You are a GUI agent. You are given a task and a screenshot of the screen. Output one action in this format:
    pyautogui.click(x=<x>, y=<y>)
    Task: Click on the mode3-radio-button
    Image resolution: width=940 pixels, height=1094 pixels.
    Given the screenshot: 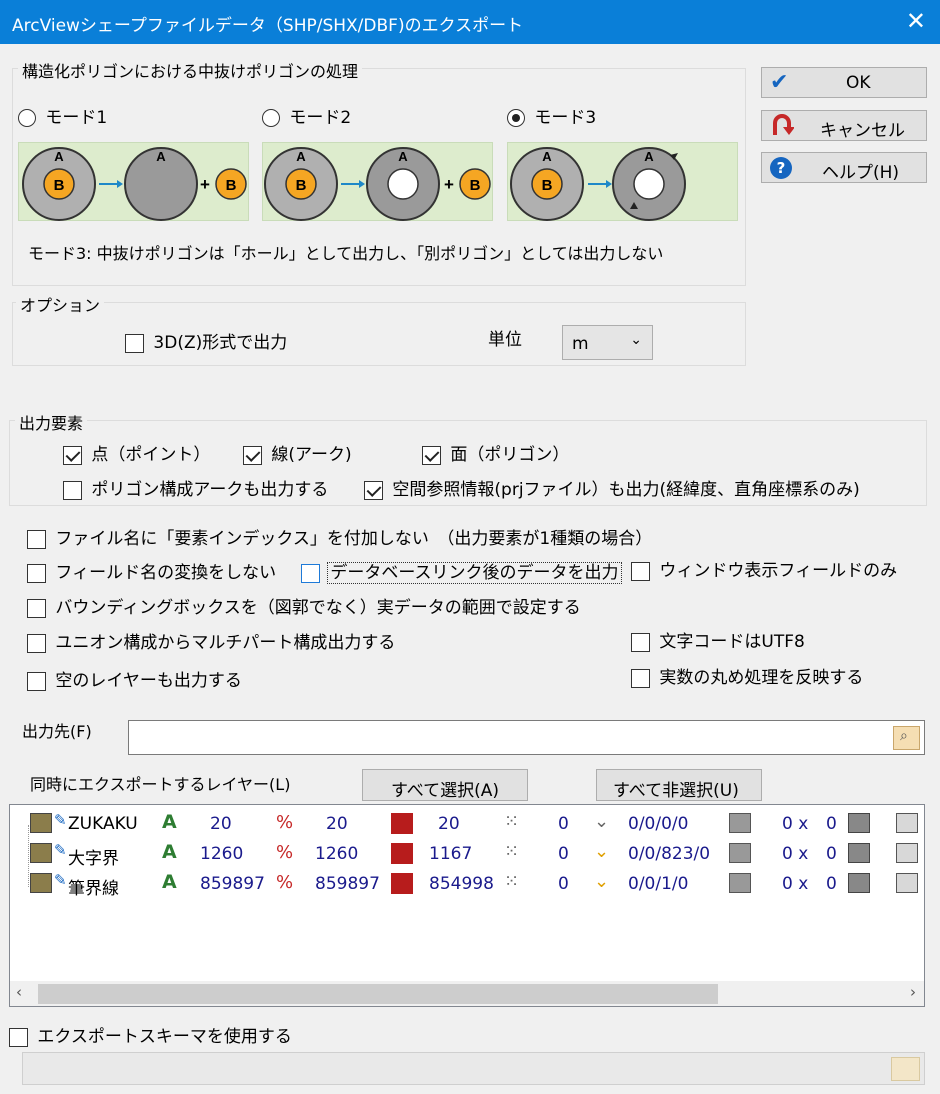 What is the action you would take?
    pyautogui.click(x=516, y=118)
    